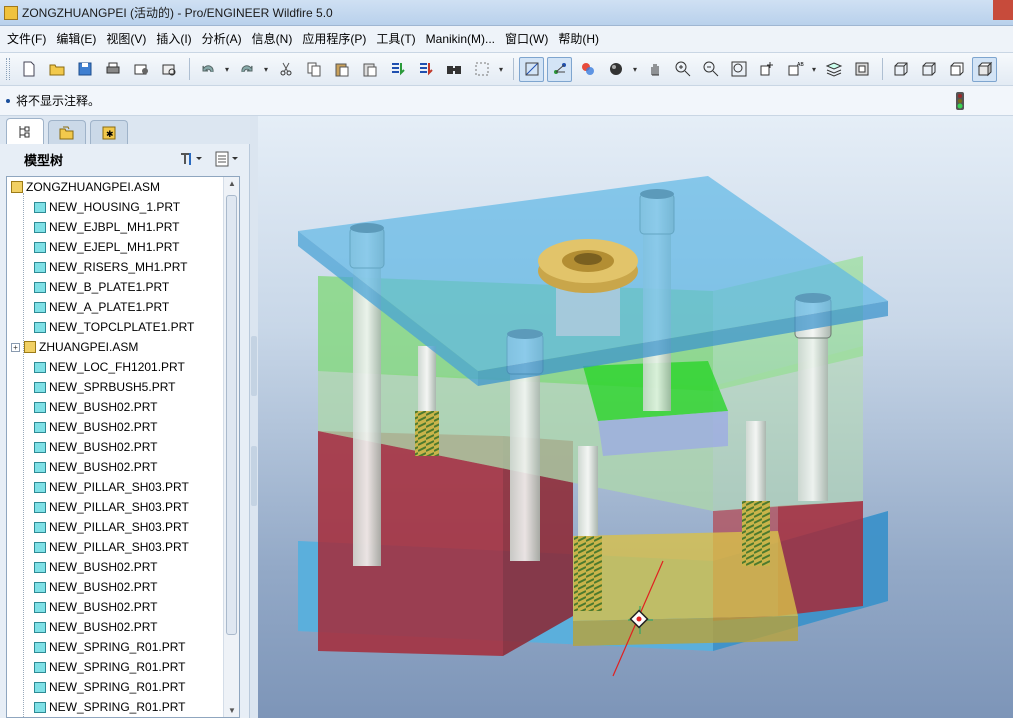 The height and width of the screenshot is (718, 1013). I want to click on toolbar-grip, so click(8, 69).